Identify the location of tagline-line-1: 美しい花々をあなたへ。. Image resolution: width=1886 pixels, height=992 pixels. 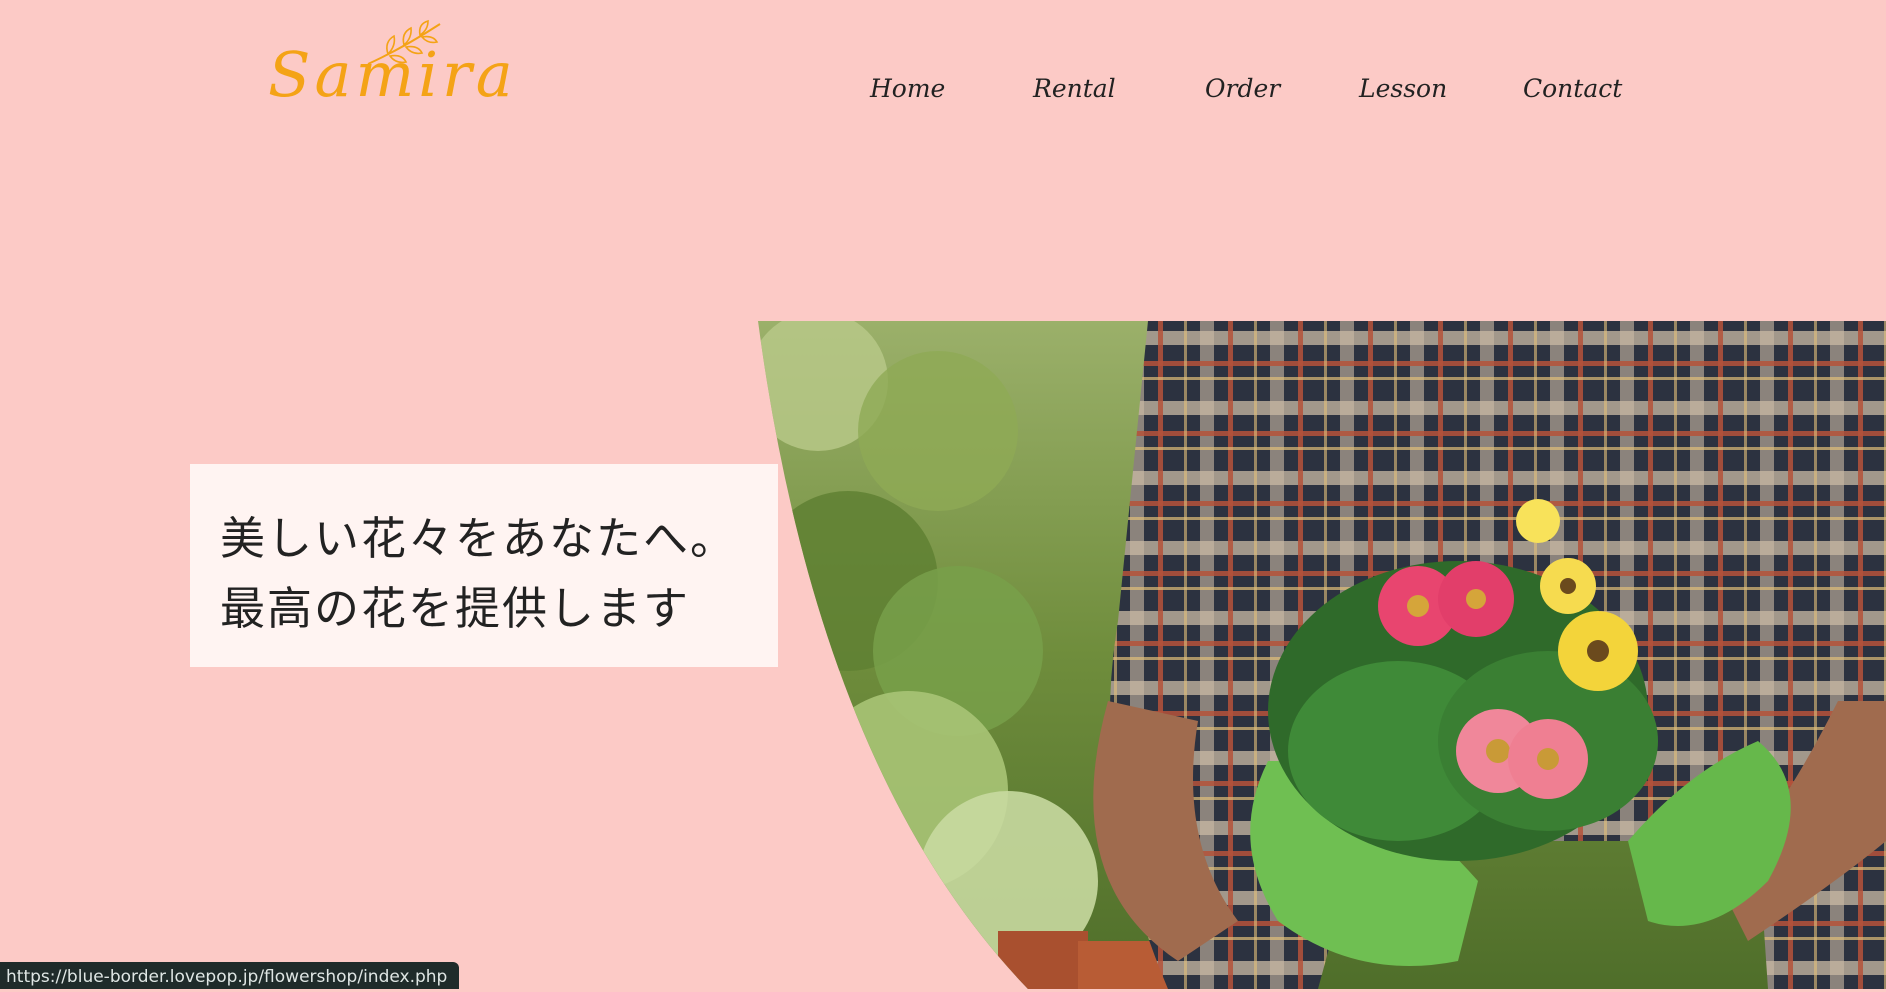
(479, 538).